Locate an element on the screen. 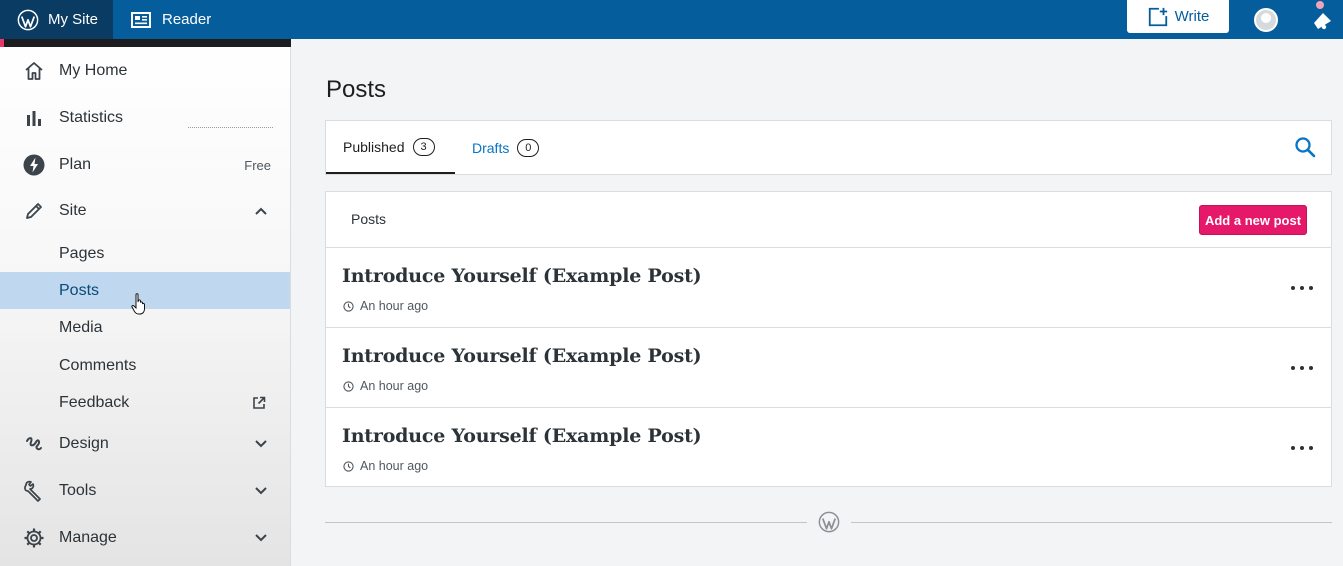 This screenshot has width=1343, height=566. profile-button is located at coordinates (1266, 19).